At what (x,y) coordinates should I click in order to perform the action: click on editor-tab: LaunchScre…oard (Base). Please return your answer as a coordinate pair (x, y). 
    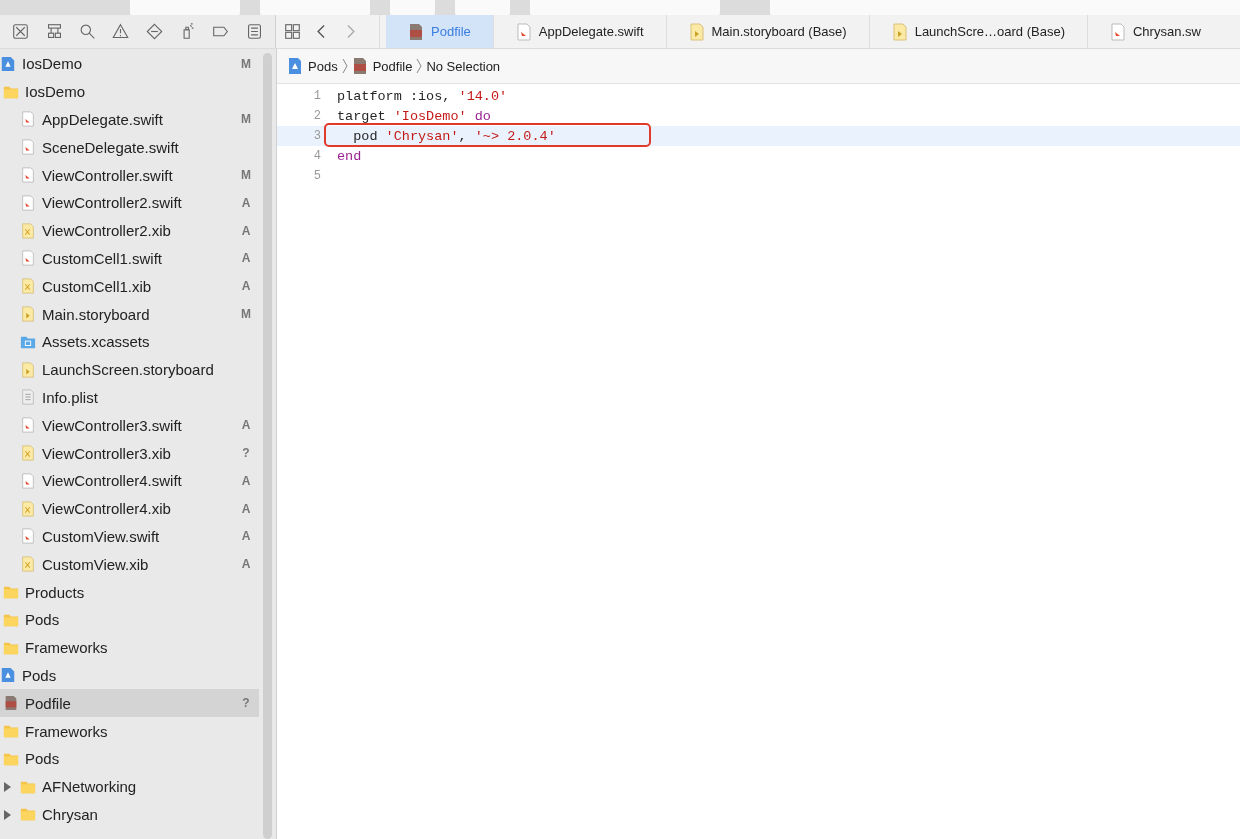
    Looking at the image, I should click on (978, 31).